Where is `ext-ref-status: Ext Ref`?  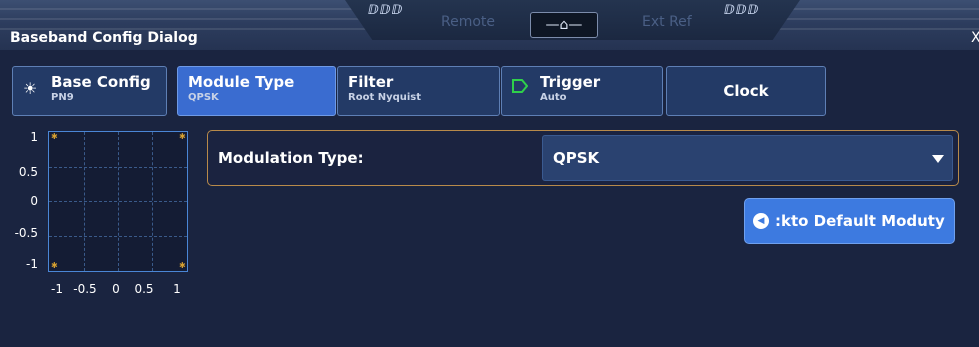 ext-ref-status: Ext Ref is located at coordinates (667, 22).